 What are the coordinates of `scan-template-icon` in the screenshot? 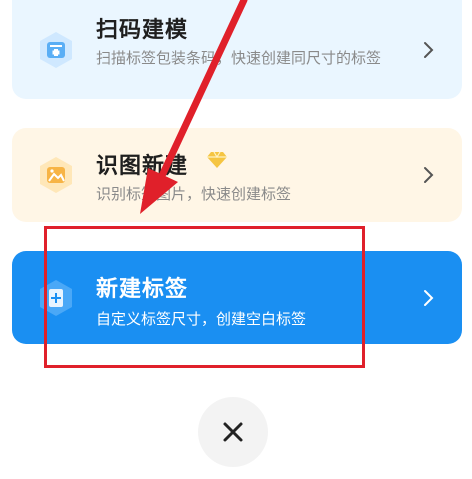 It's located at (56, 50).